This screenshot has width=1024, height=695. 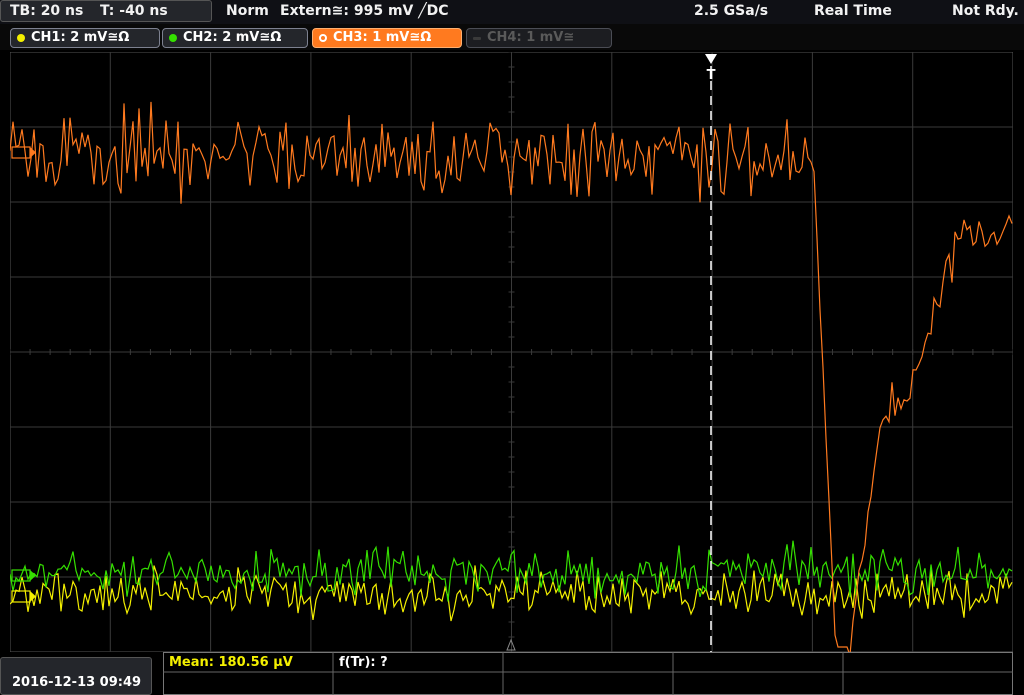 I want to click on datetime-label: 2016-12-13 09:49, so click(x=77, y=682).